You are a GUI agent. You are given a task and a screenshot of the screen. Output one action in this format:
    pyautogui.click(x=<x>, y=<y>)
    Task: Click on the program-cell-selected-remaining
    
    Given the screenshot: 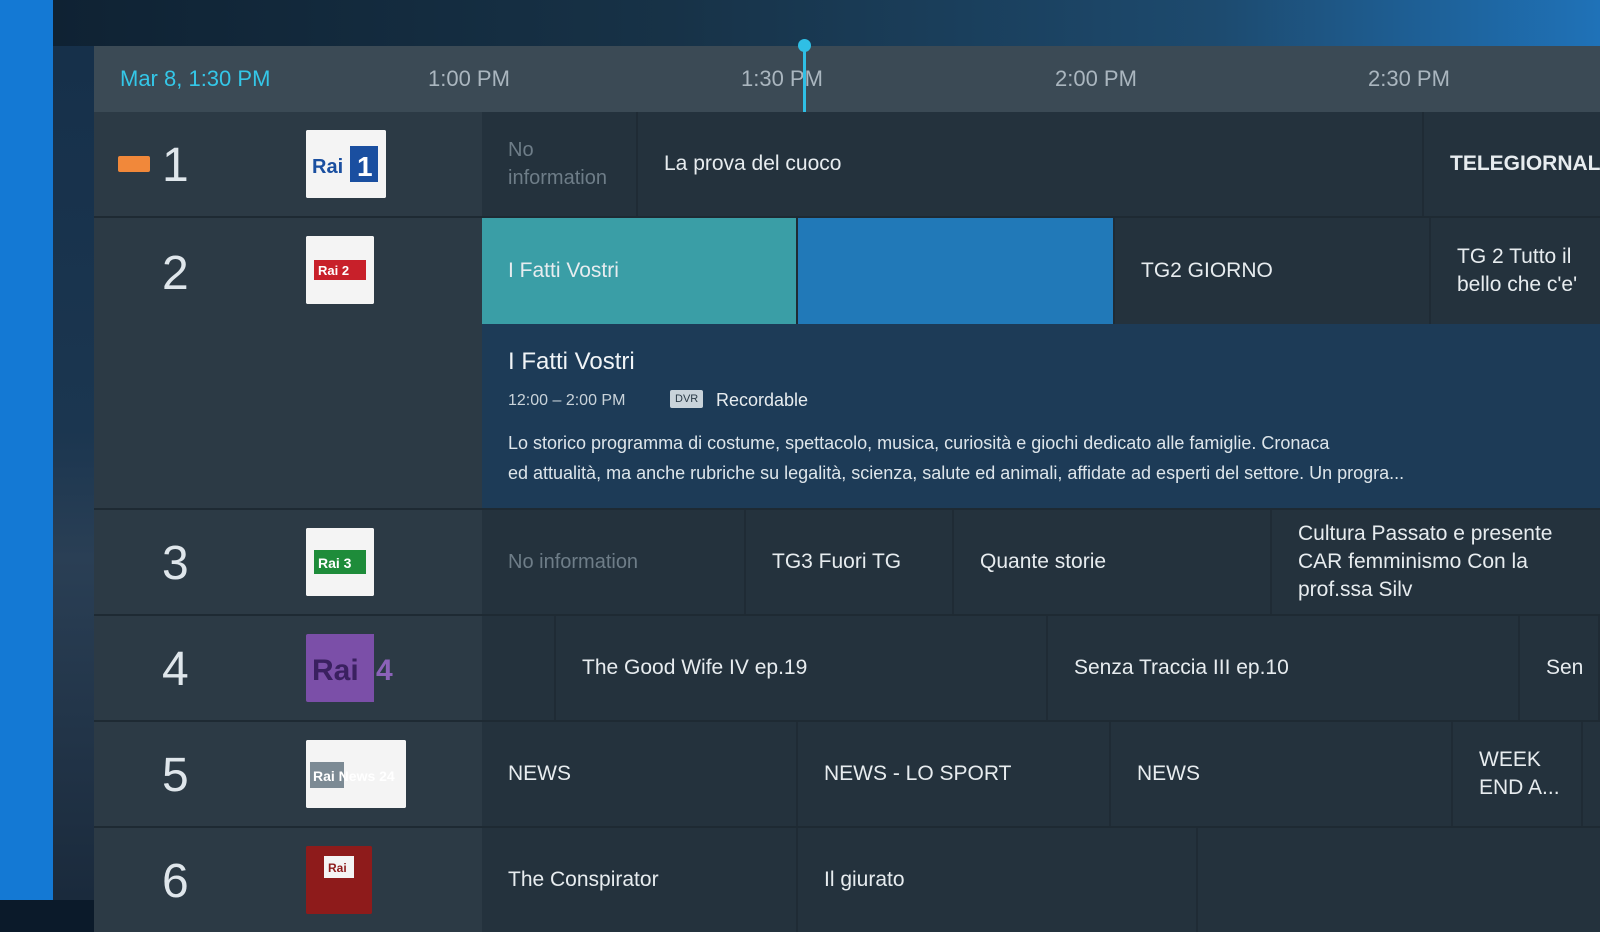 What is the action you would take?
    pyautogui.click(x=956, y=271)
    